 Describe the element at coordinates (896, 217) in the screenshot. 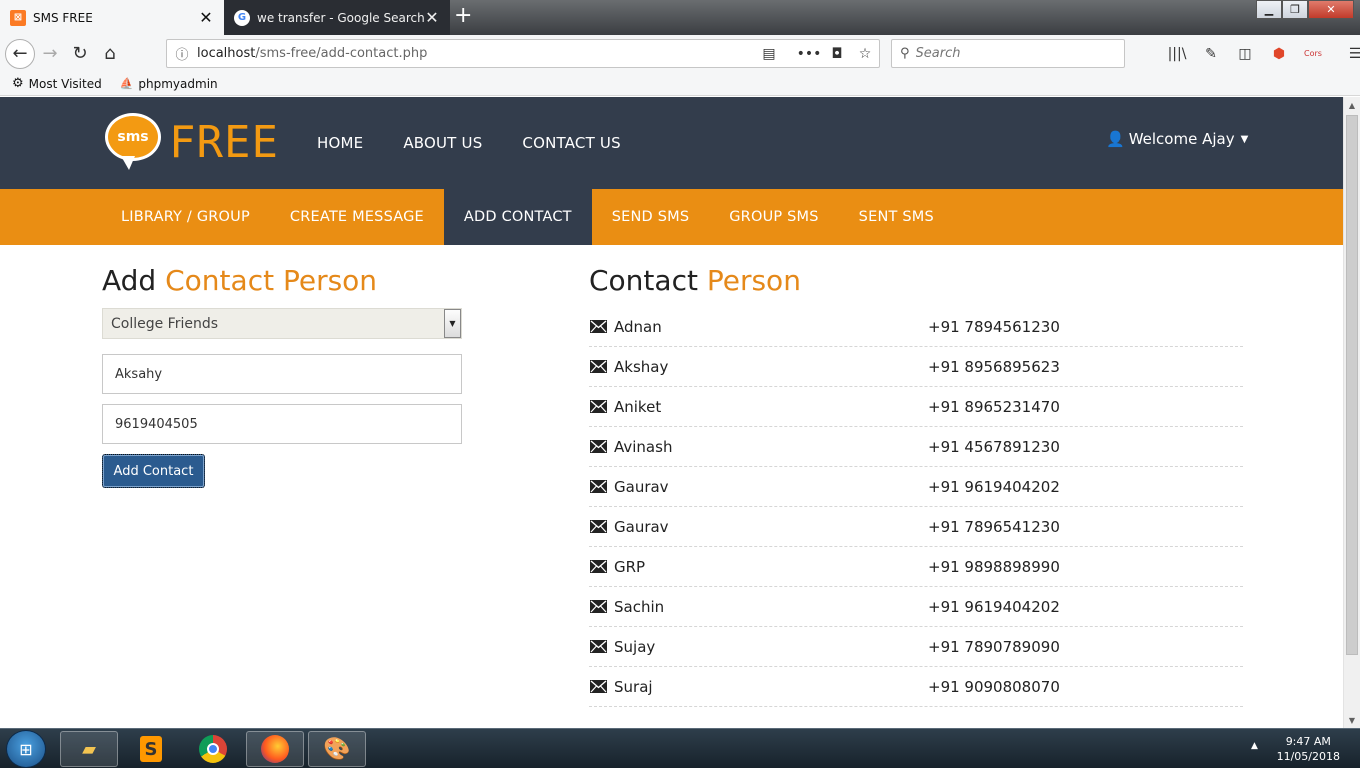

I see `subnav-sent-sms: SENT SMS` at that location.